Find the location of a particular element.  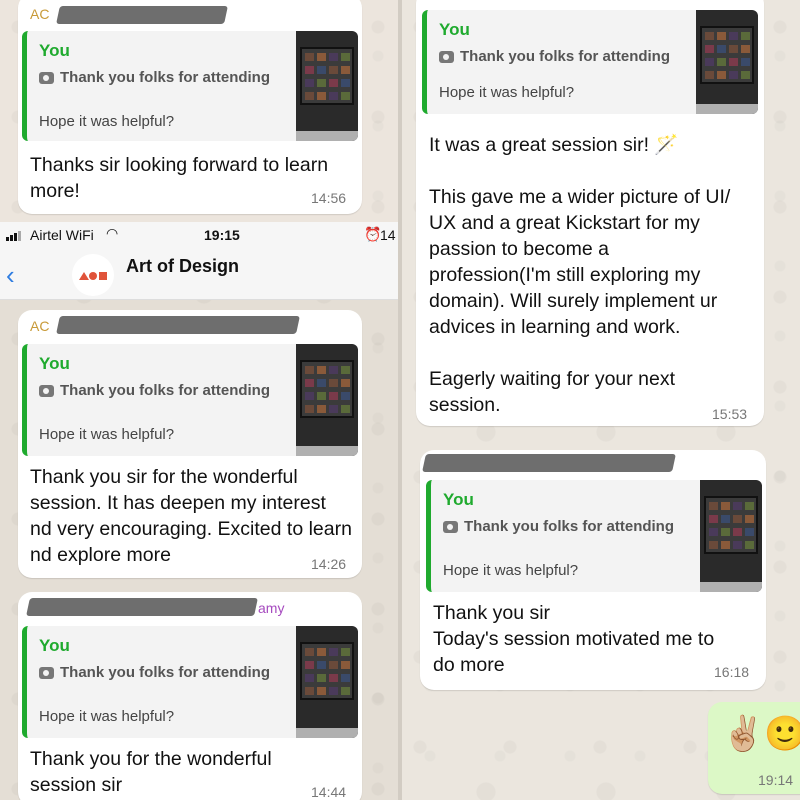

group-avatar-icon is located at coordinates (93, 275).